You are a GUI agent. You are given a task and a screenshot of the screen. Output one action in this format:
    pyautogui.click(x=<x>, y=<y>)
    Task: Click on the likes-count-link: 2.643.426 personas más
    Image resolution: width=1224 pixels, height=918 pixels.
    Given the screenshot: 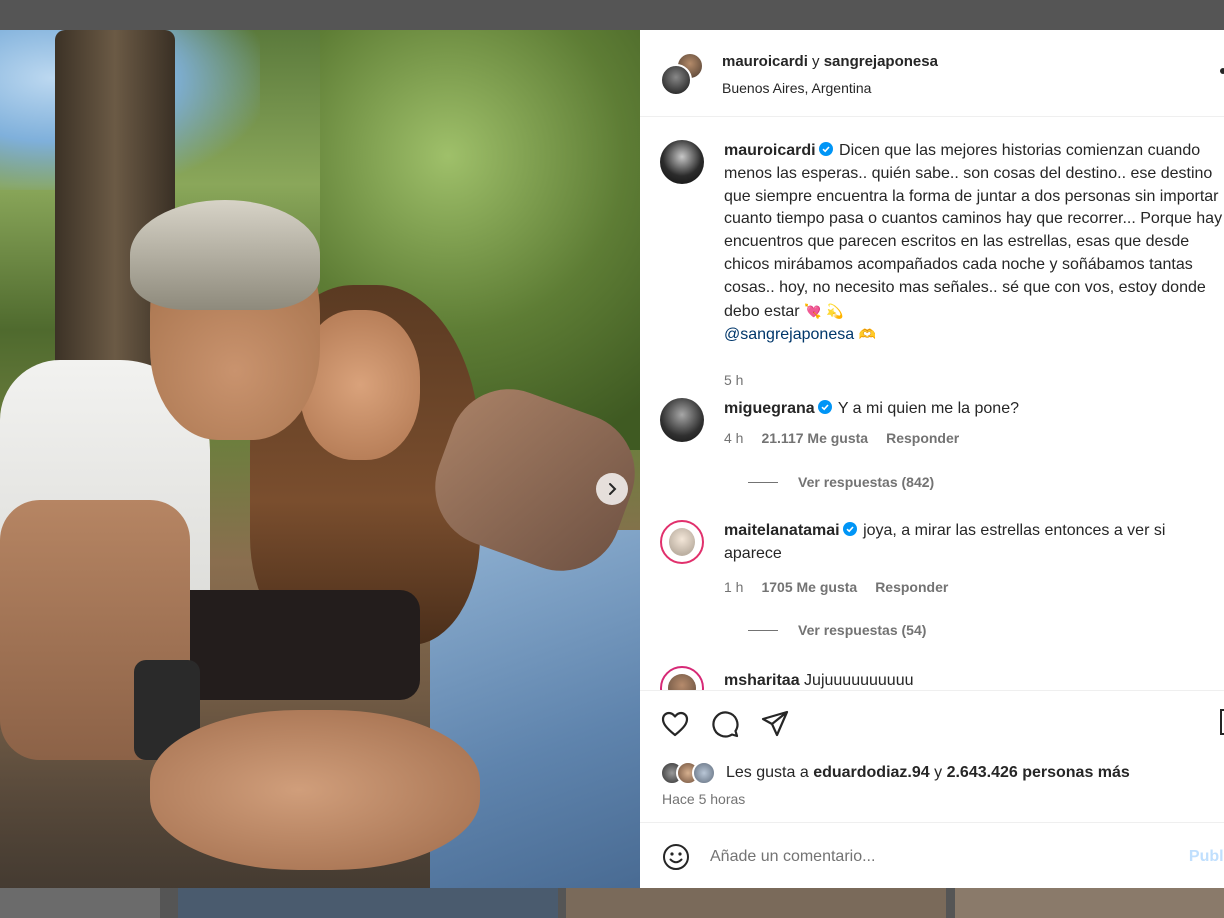 What is the action you would take?
    pyautogui.click(x=1038, y=772)
    